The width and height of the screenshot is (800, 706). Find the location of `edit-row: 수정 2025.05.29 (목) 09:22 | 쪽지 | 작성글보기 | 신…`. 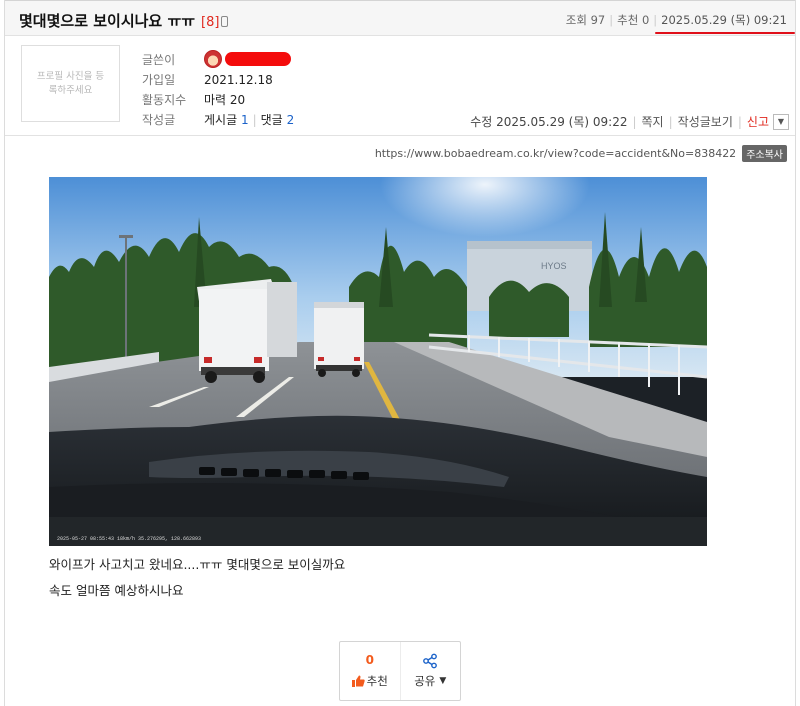

edit-row: 수정 2025.05.29 (목) 09:22 | 쪽지 | 작성글보기 | 신… is located at coordinates (629, 121).